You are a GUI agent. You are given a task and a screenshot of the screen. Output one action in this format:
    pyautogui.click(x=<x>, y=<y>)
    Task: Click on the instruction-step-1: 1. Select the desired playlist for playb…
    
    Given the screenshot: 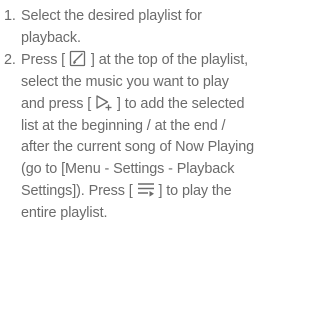 What is the action you would take?
    pyautogui.click(x=130, y=28)
    